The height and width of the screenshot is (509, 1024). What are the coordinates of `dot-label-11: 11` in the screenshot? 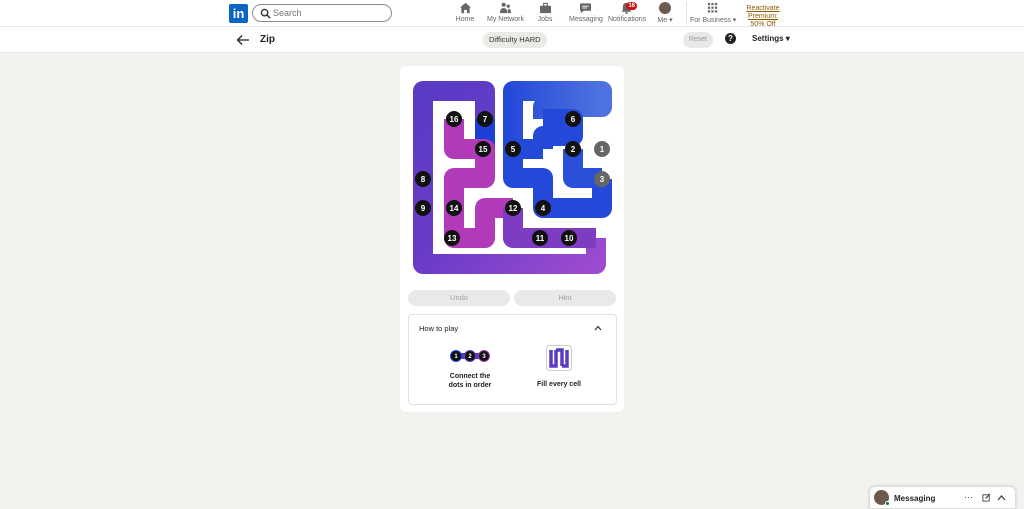 It's located at (540, 238).